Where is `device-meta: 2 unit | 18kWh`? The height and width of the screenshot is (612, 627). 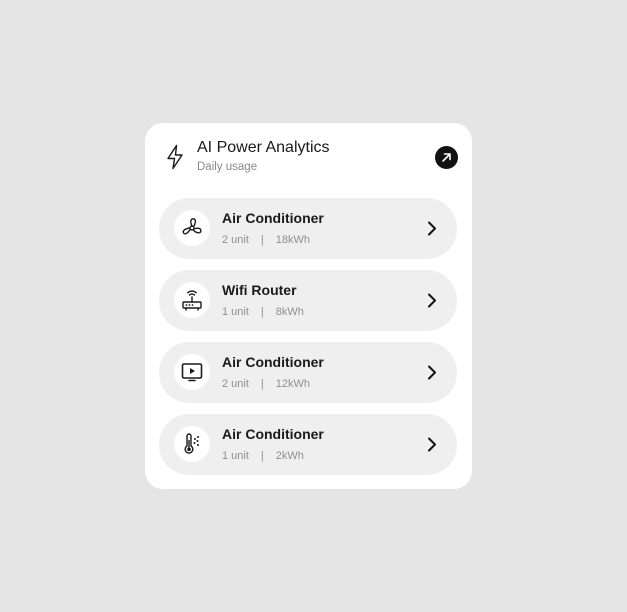 device-meta: 2 unit | 18kWh is located at coordinates (266, 240).